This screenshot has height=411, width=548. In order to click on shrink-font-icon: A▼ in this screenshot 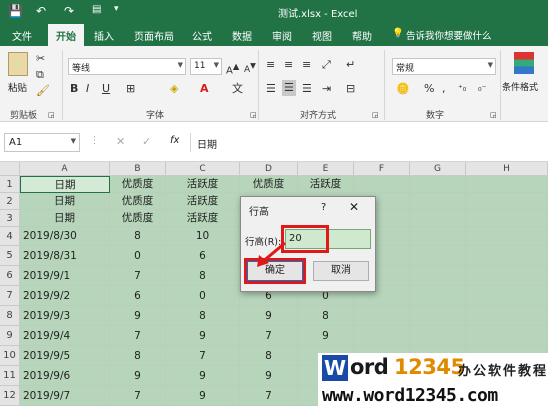, I will do `click(250, 68)`.